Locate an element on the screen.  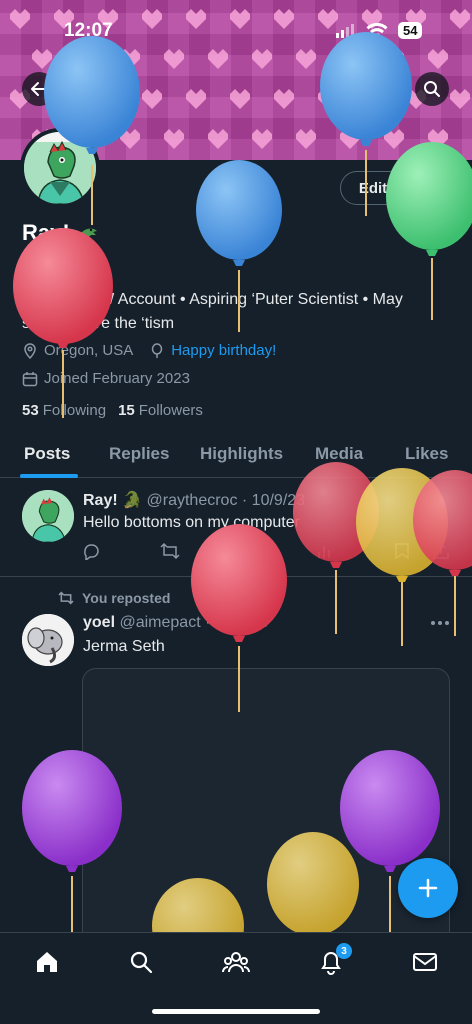
profile-name: Ray! is located at coordinates (46, 232).